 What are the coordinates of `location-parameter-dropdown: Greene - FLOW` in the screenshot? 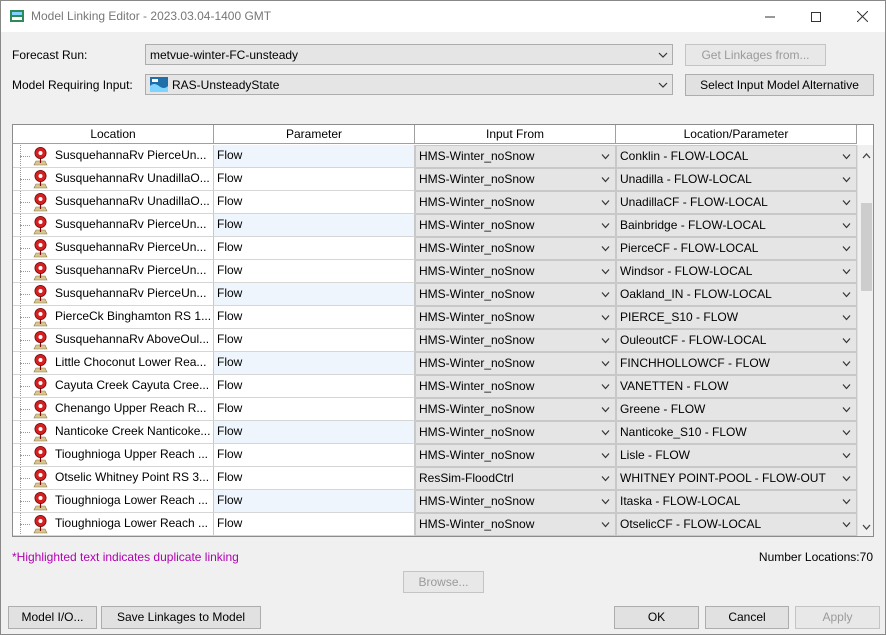 It's located at (736, 409).